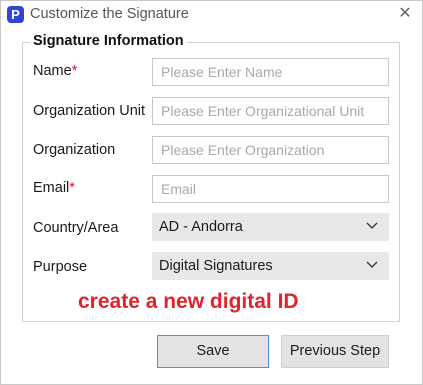 The width and height of the screenshot is (423, 385). I want to click on email-label: Email, so click(51, 188).